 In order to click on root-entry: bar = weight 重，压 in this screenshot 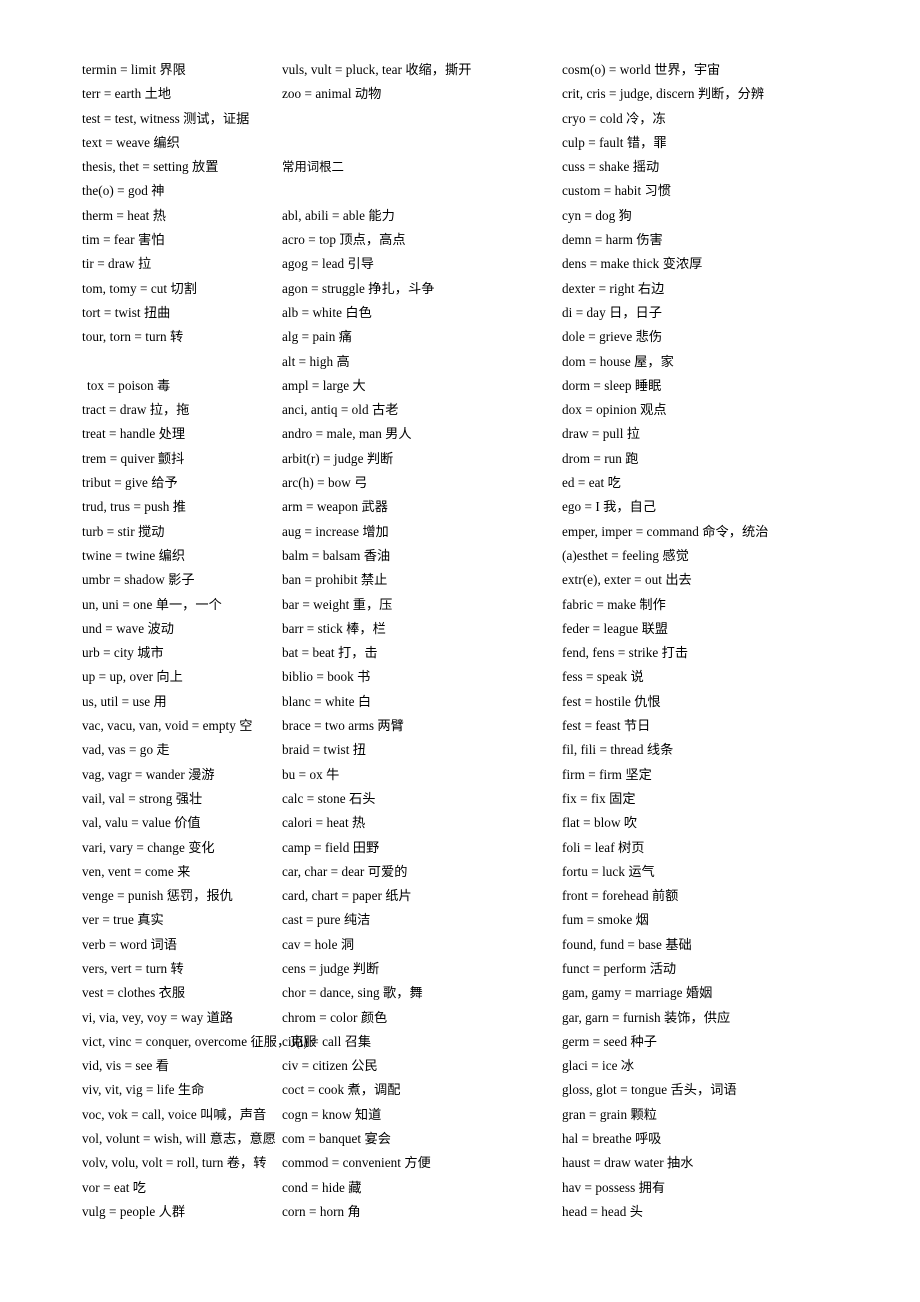, I will do `click(337, 604)`.